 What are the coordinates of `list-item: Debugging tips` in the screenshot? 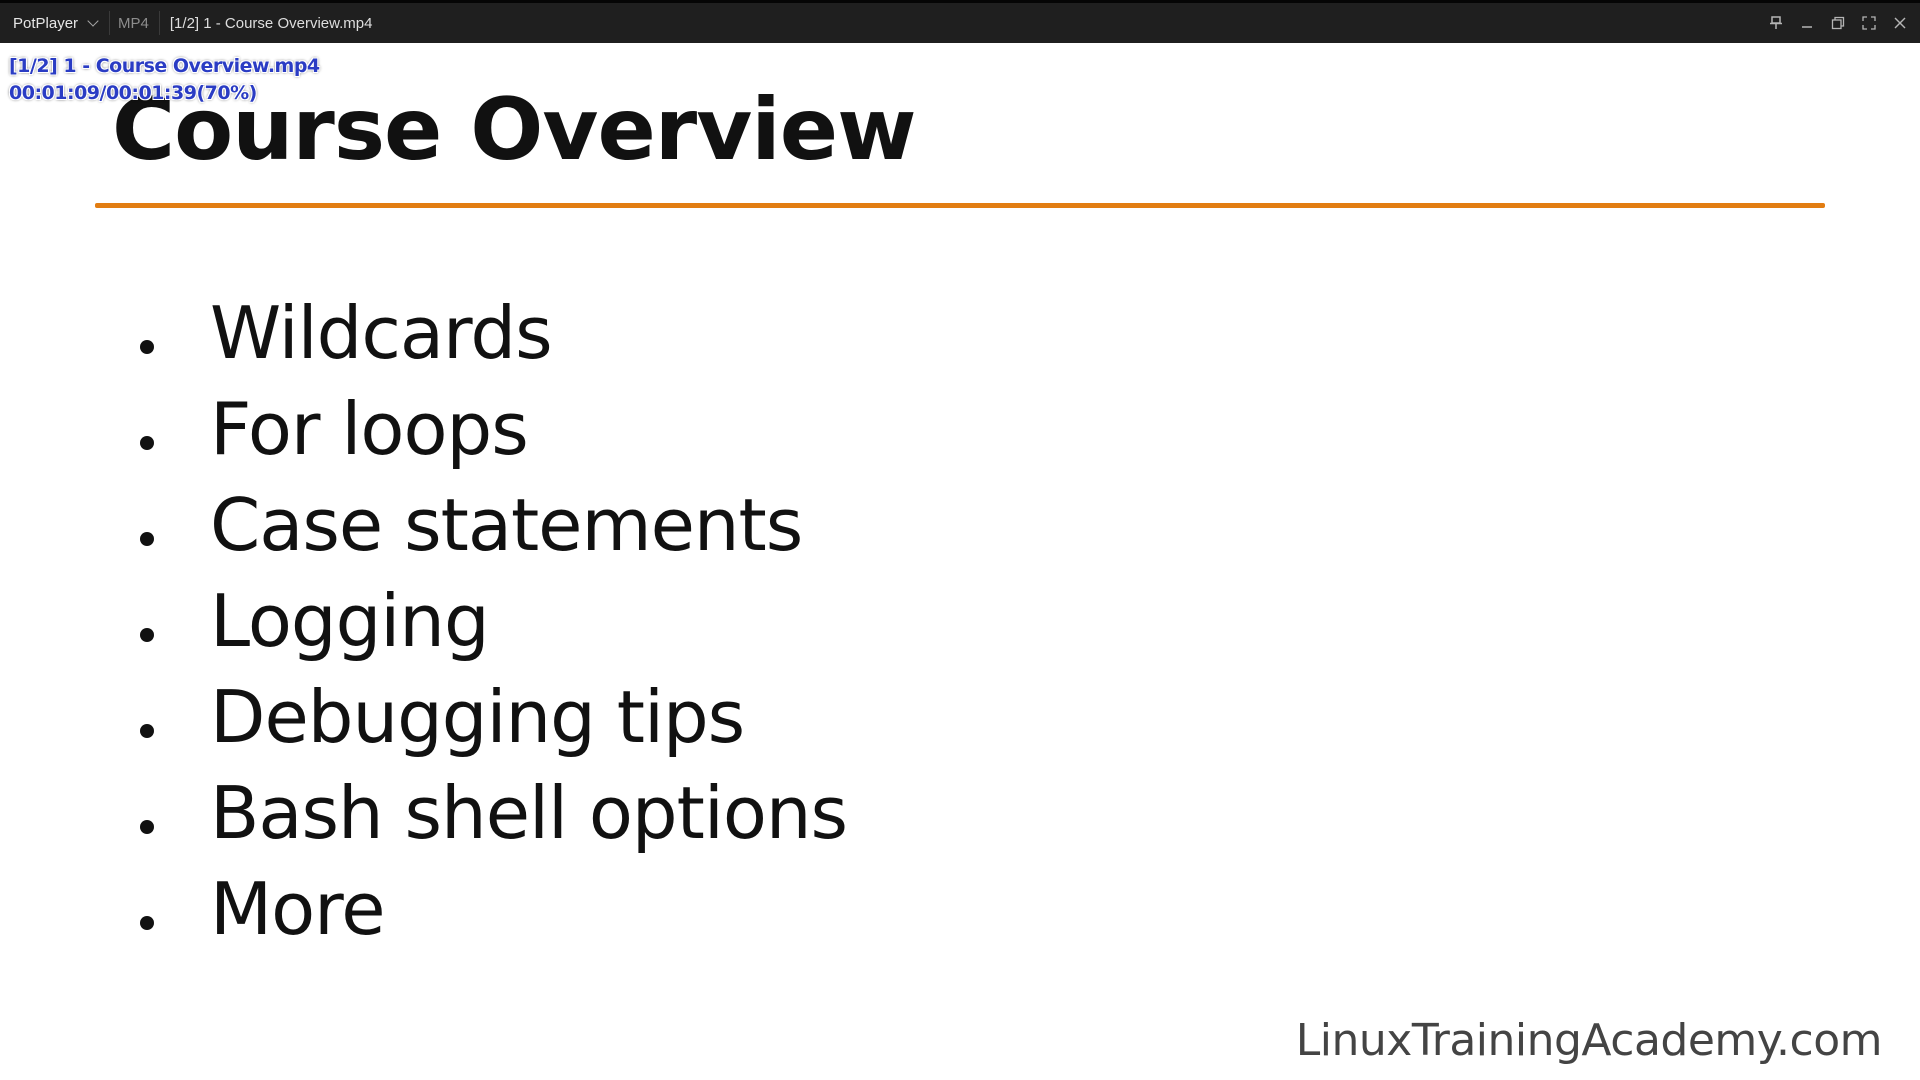 It's located at (493, 717).